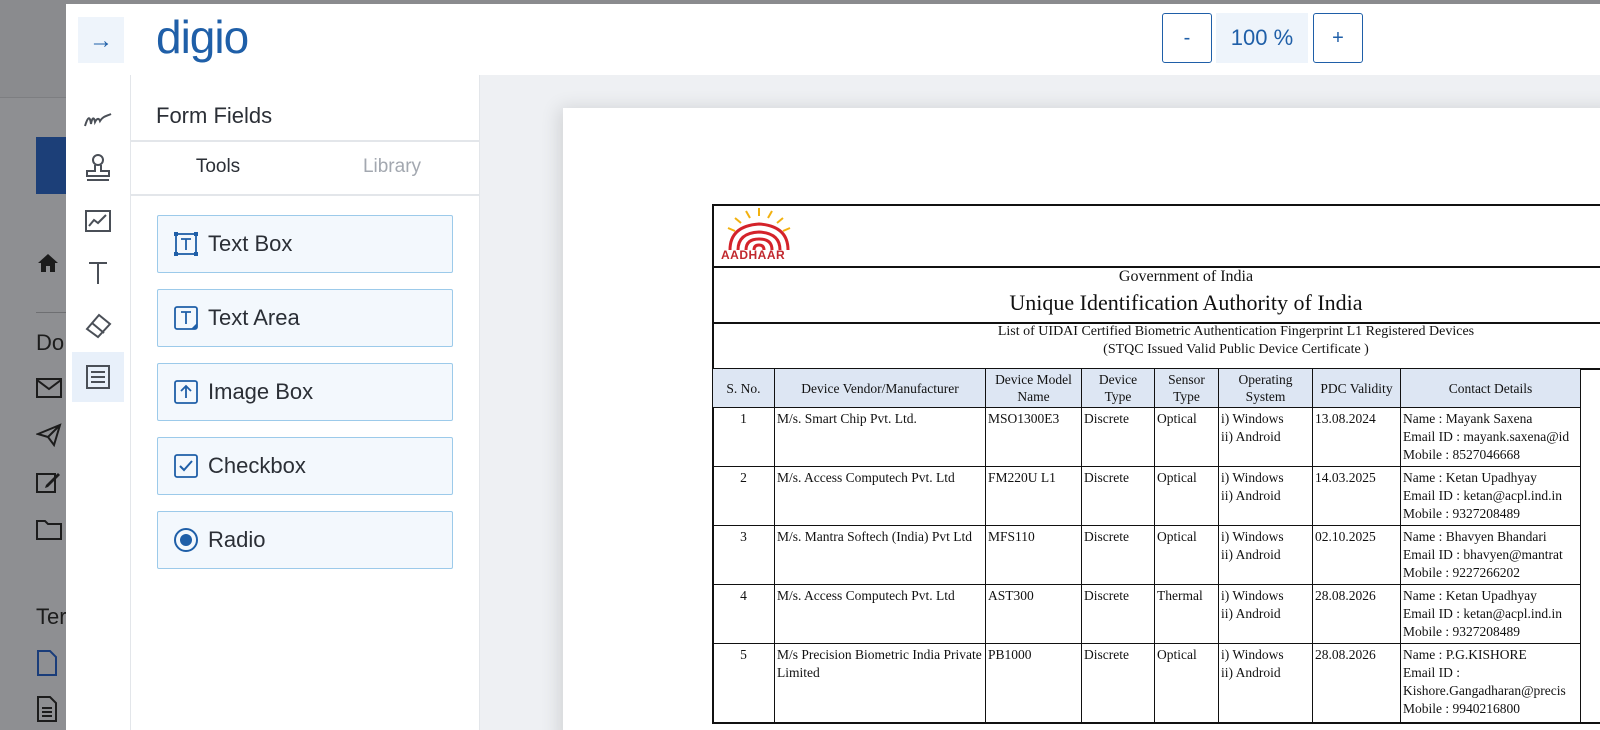  Describe the element at coordinates (186, 392) in the screenshot. I see `image-upload-icon` at that location.